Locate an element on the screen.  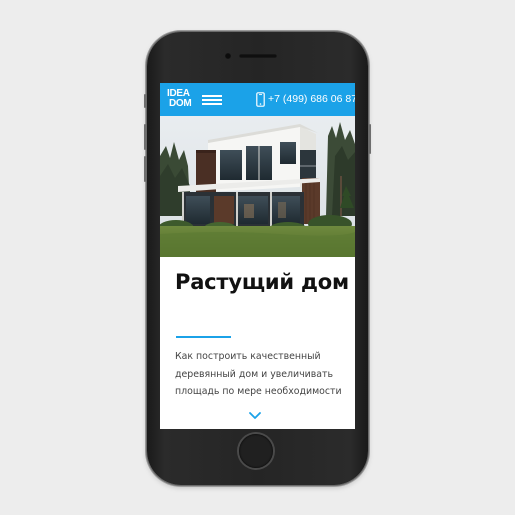
front-camera-icon is located at coordinates (228, 56).